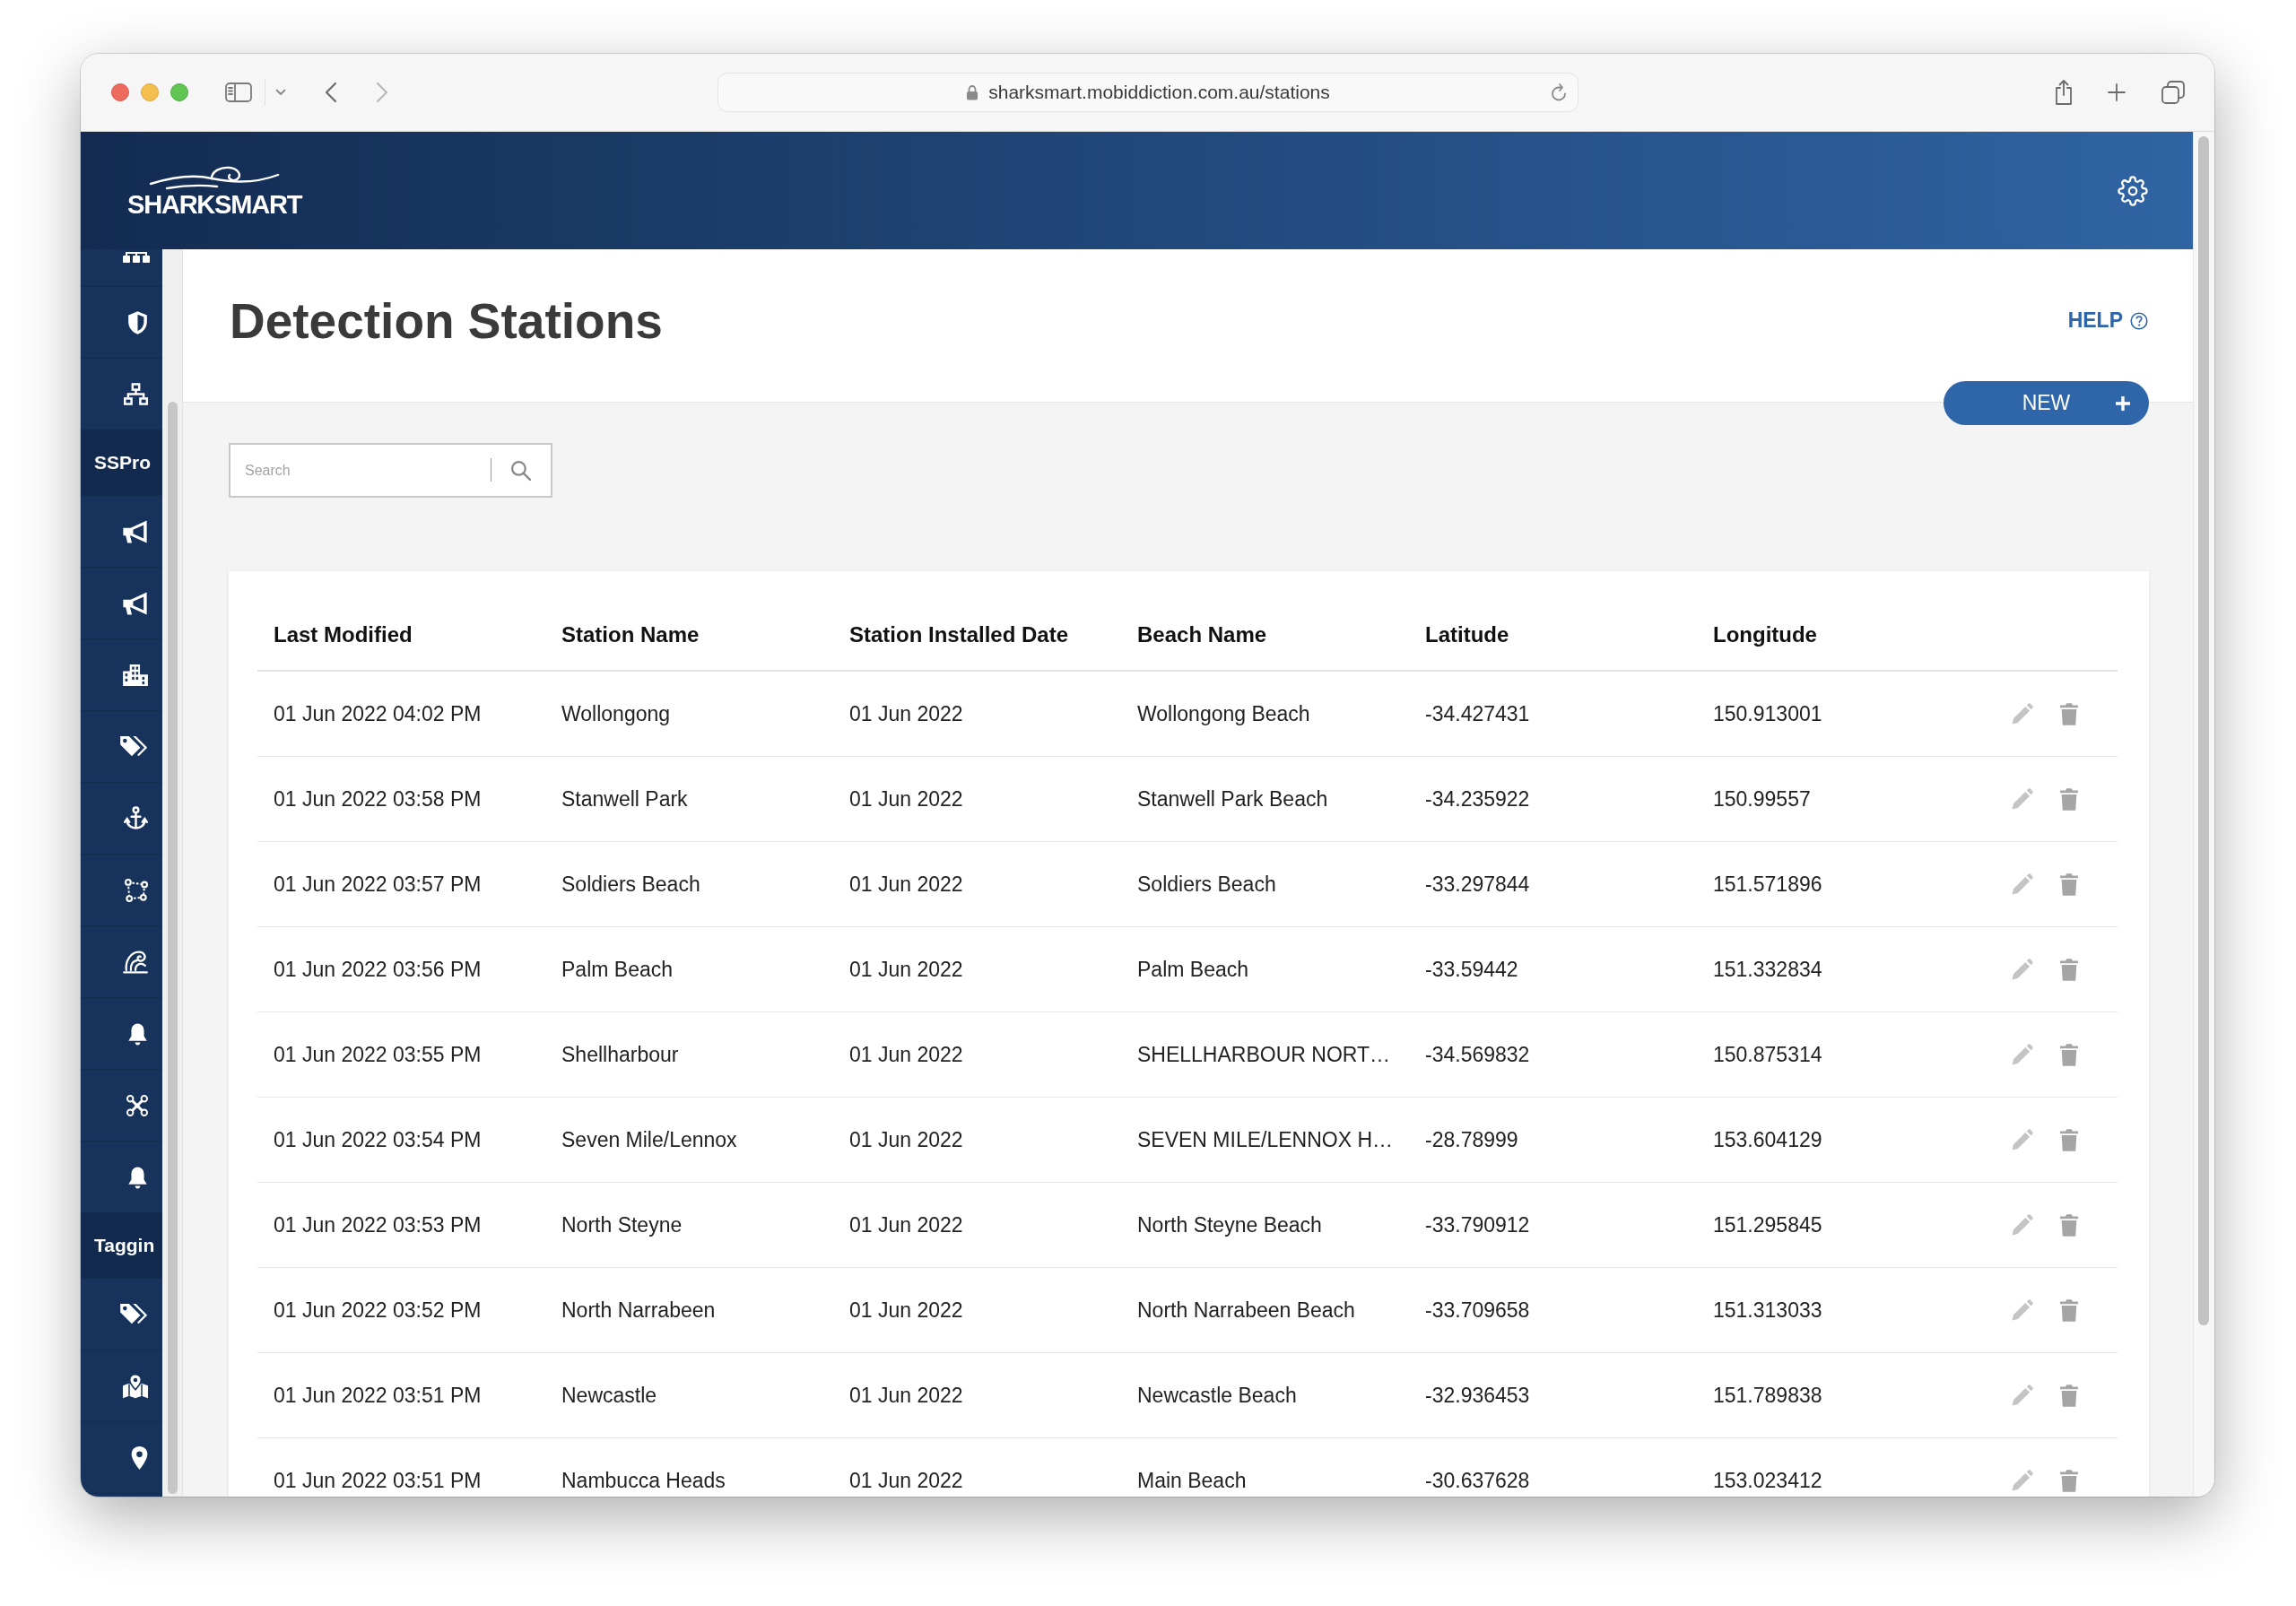  What do you see at coordinates (2139, 320) in the screenshot?
I see `help-icon` at bounding box center [2139, 320].